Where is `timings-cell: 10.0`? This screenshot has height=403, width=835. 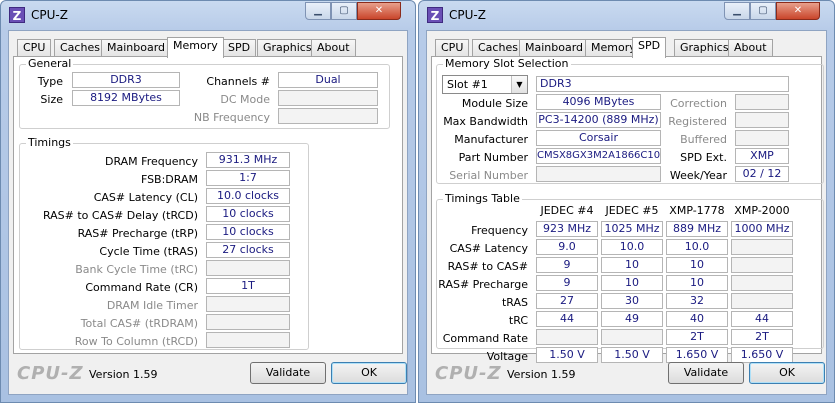
timings-cell: 10.0 is located at coordinates (697, 247).